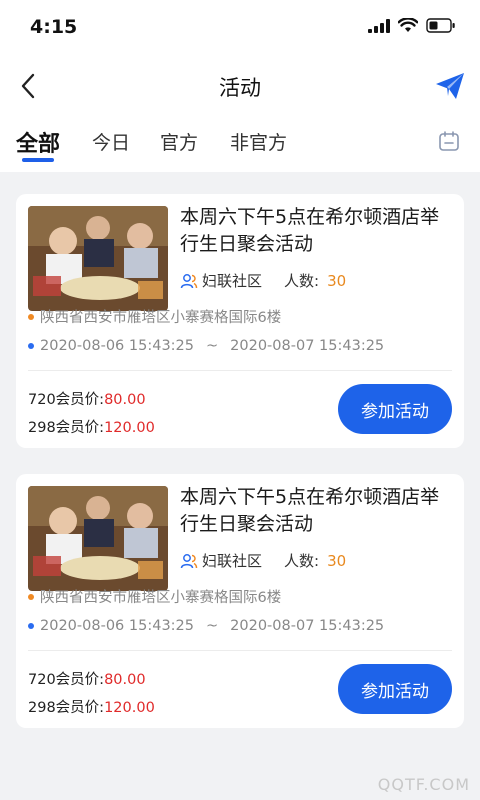 The height and width of the screenshot is (800, 480). What do you see at coordinates (423, 784) in the screenshot?
I see `watermark: QQTF.COM` at bounding box center [423, 784].